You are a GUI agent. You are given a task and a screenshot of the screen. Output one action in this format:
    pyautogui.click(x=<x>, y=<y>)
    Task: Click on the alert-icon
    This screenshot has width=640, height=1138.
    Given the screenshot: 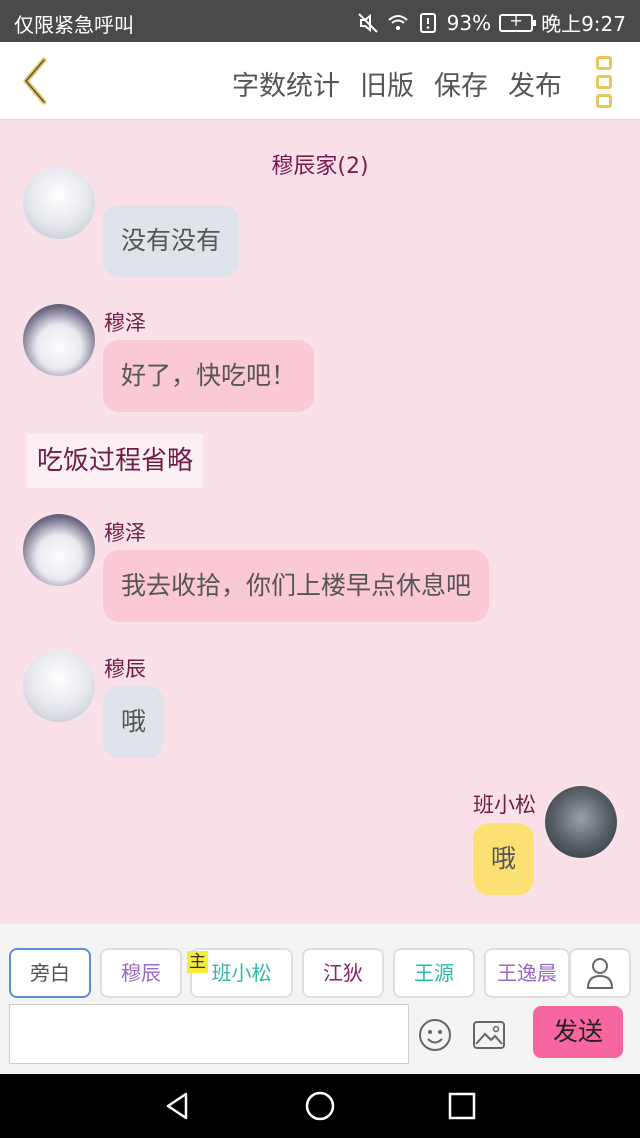 What is the action you would take?
    pyautogui.click(x=427, y=22)
    